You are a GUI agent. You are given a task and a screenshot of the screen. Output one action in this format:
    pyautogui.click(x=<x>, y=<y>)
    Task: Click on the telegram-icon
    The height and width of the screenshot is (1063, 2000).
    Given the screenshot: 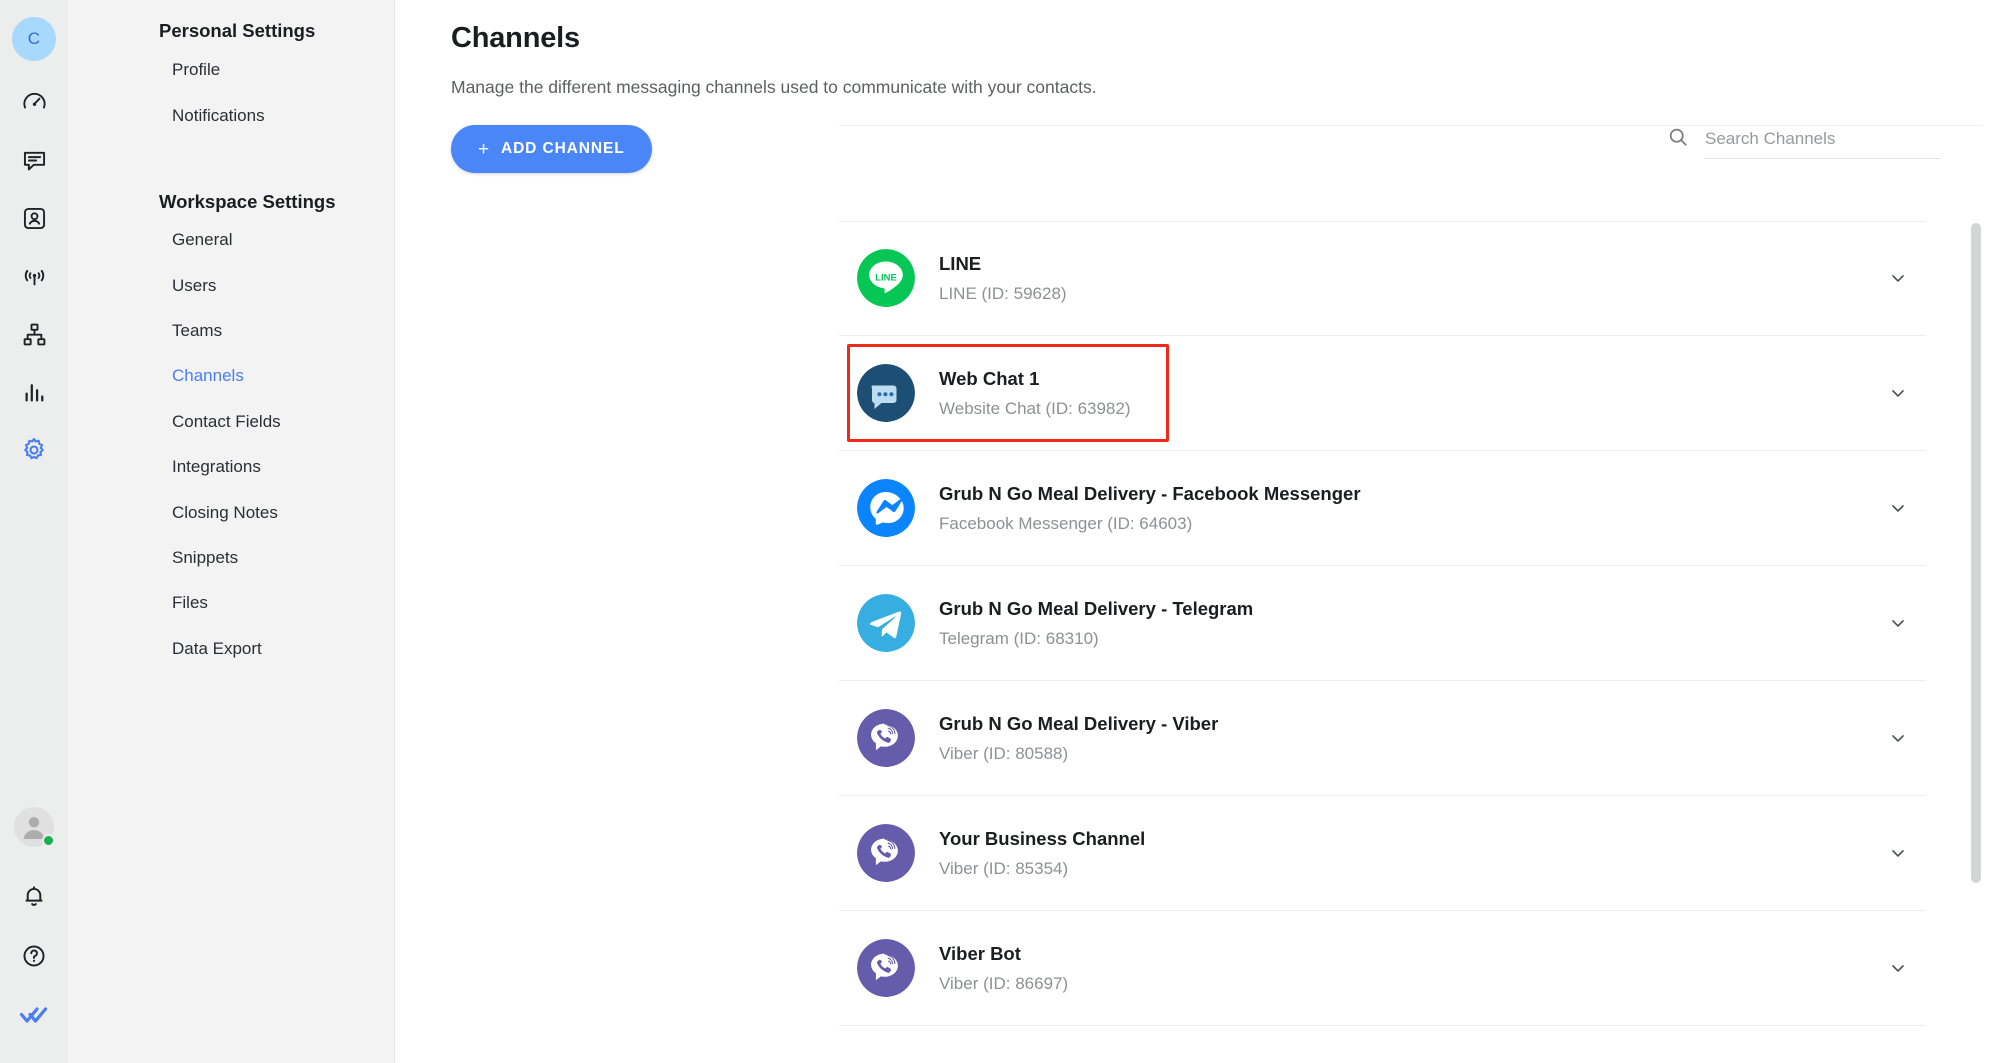 What is the action you would take?
    pyautogui.click(x=886, y=623)
    